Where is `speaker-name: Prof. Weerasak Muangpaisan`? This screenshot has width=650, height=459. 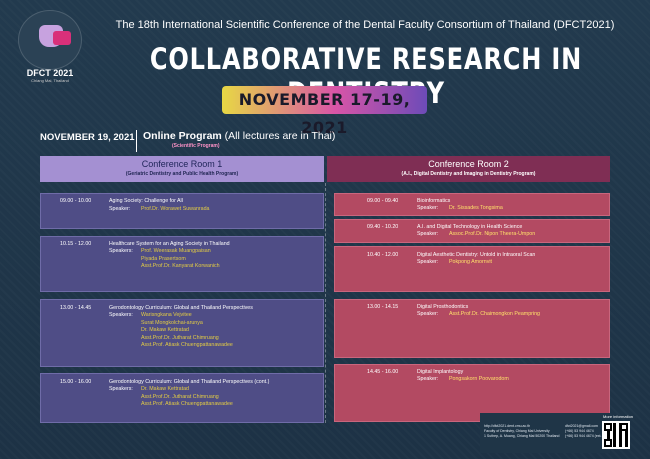
speaker-name: Prof. Weerasak Muangpaisan is located at coordinates (176, 251).